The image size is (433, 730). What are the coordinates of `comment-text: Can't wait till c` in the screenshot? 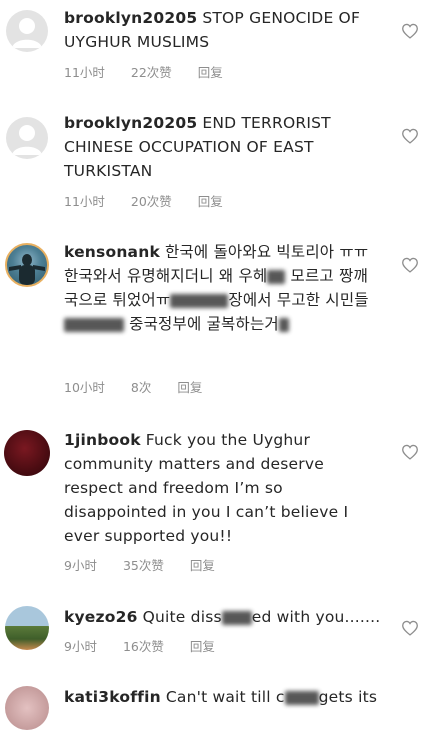 It's located at (225, 697).